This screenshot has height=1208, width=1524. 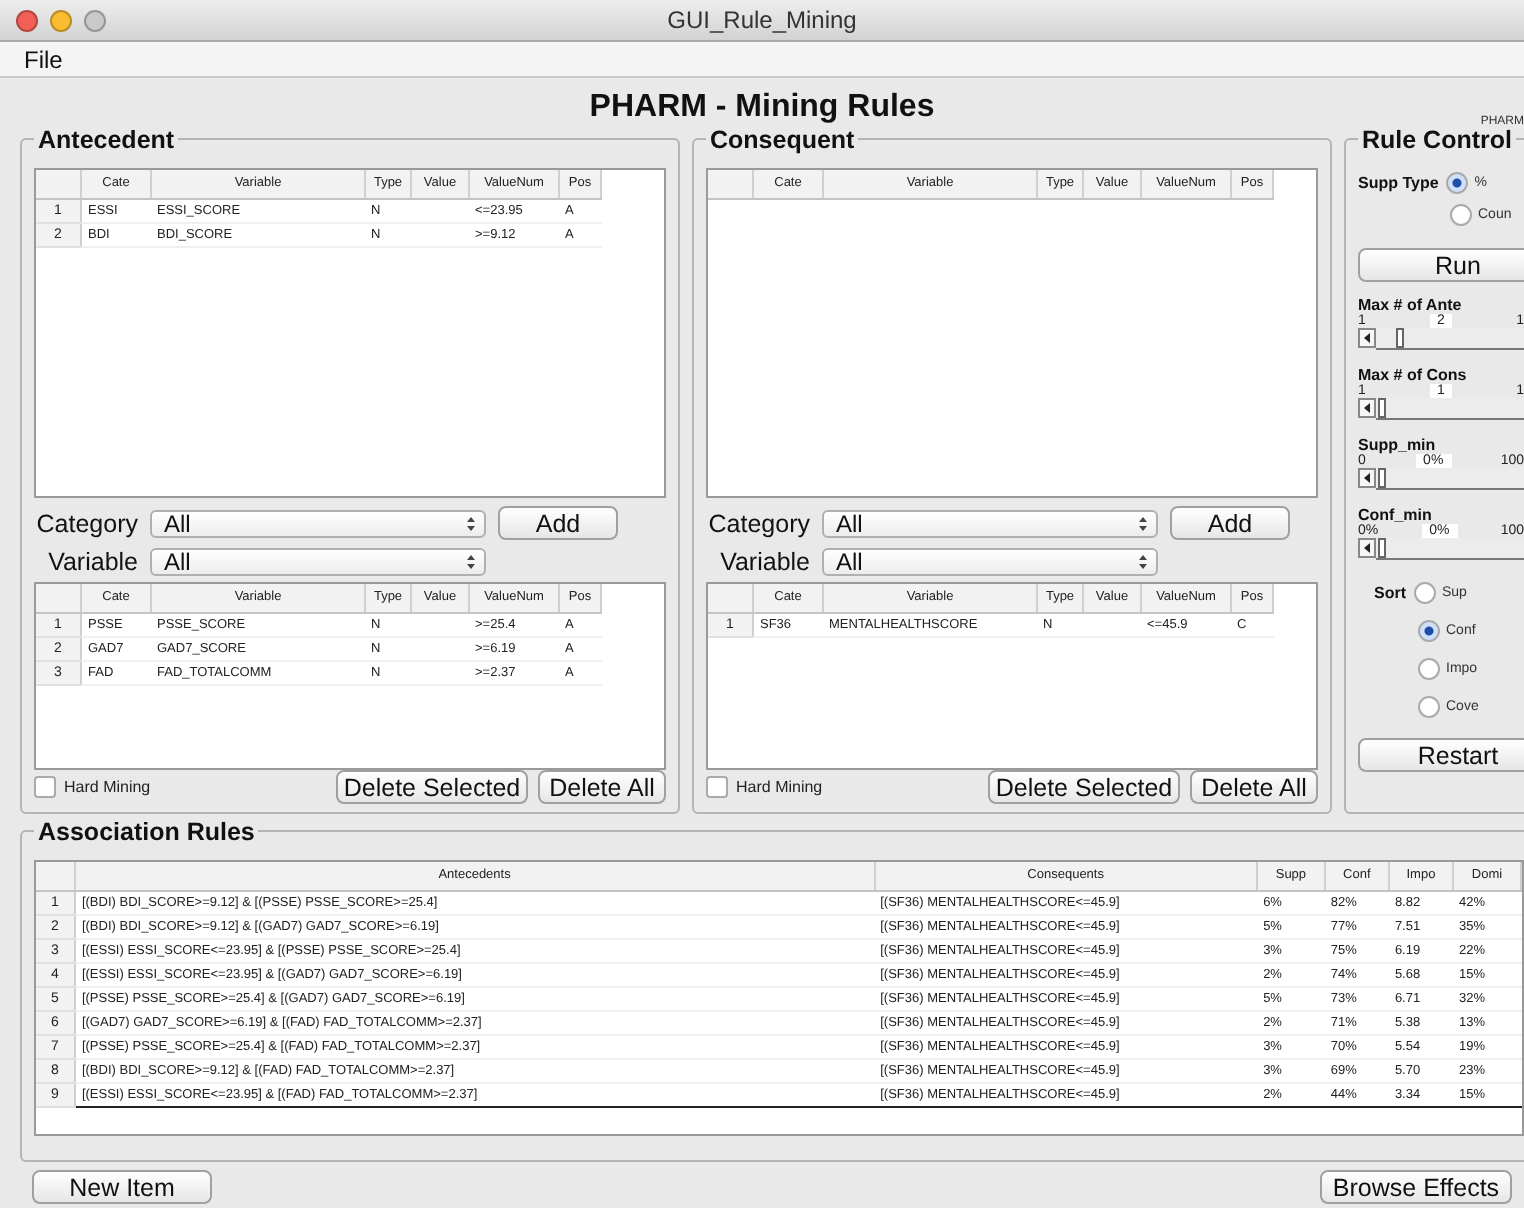 I want to click on page-heading: PHARM - Mining Rules, so click(x=762, y=108).